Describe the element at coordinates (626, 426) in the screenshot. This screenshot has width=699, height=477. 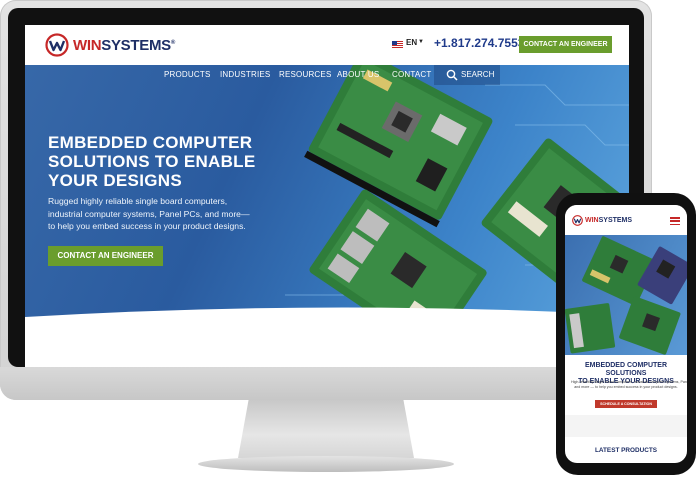
I see `mobile-section-divider` at that location.